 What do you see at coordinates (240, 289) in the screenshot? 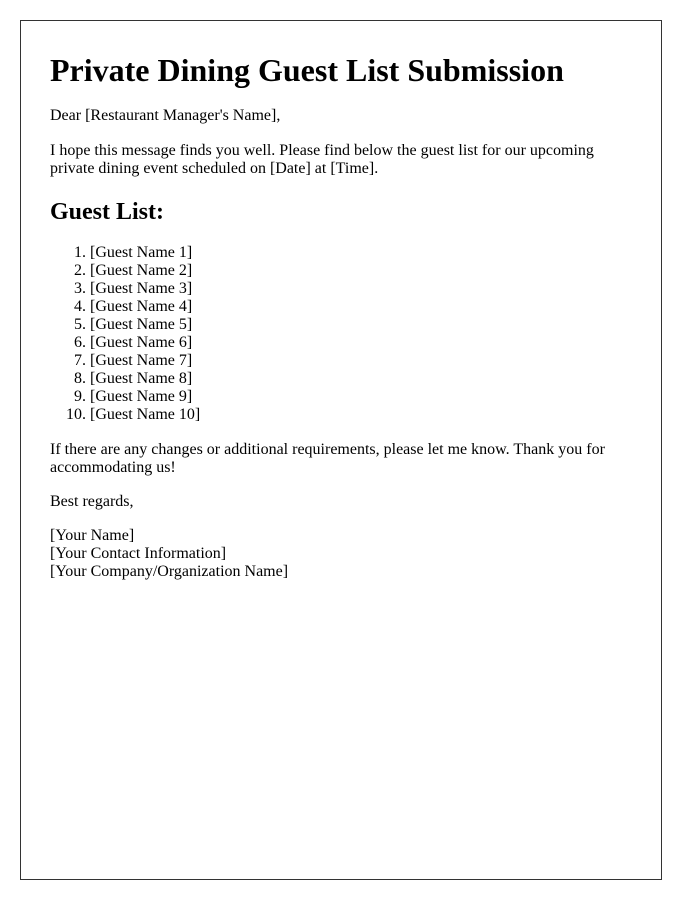
I see `guest-list-item: [Guest Name 3]` at bounding box center [240, 289].